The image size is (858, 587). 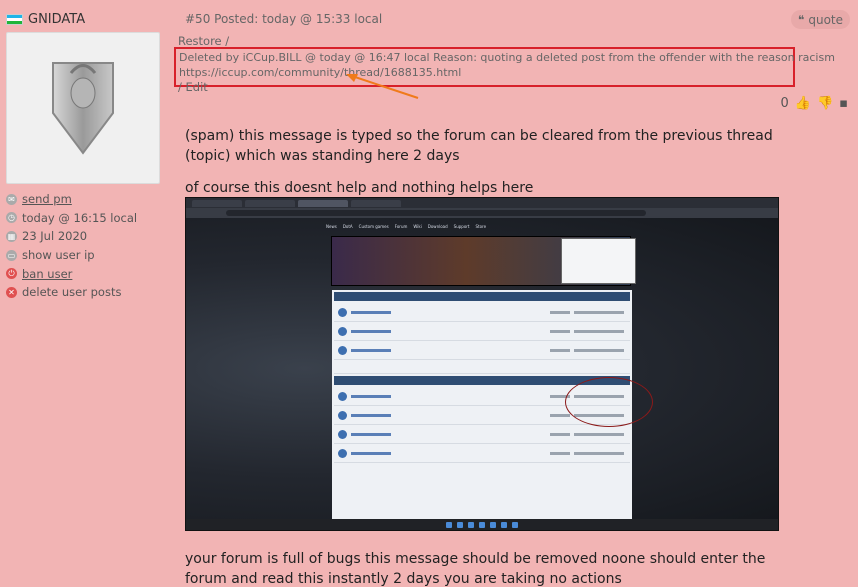 What do you see at coordinates (84, 273) in the screenshot?
I see `ban-user-link: ⏻ ban user` at bounding box center [84, 273].